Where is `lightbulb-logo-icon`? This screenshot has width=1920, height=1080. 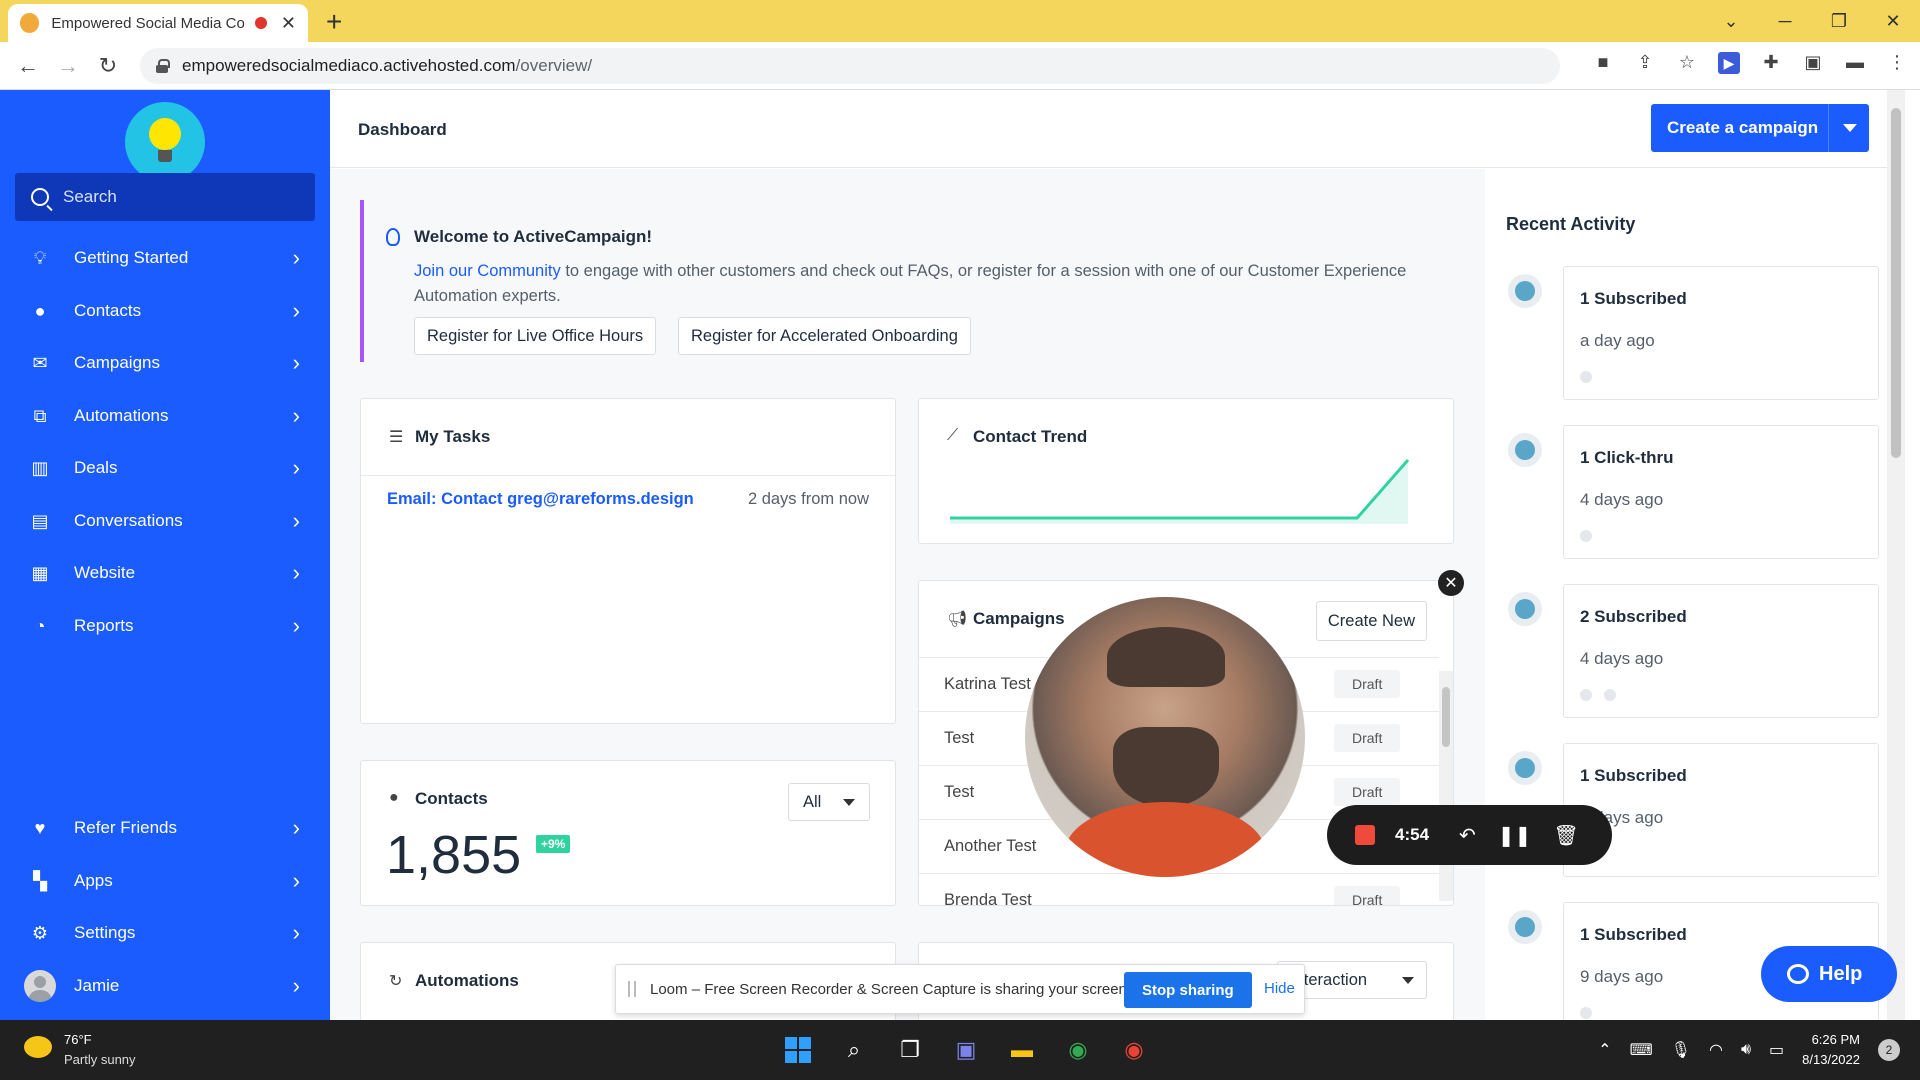
lightbulb-logo-icon is located at coordinates (165, 142).